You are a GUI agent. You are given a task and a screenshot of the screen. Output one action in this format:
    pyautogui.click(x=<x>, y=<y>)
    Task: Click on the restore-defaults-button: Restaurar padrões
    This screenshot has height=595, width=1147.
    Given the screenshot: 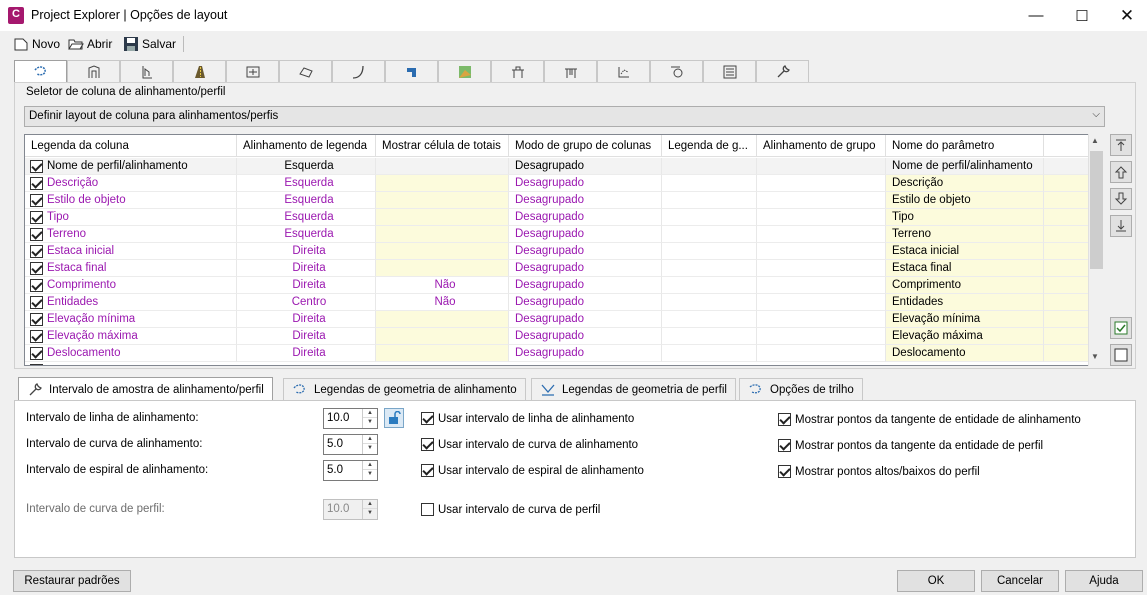 What is the action you would take?
    pyautogui.click(x=72, y=581)
    